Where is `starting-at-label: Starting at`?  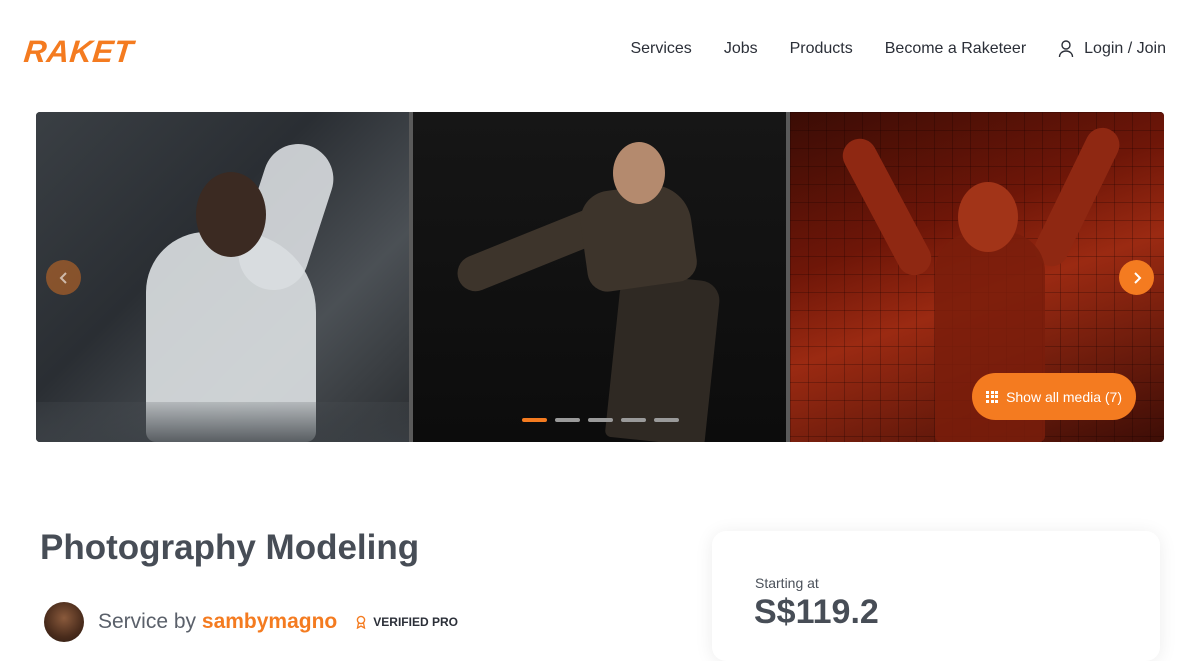
starting-at-label: Starting at is located at coordinates (787, 583).